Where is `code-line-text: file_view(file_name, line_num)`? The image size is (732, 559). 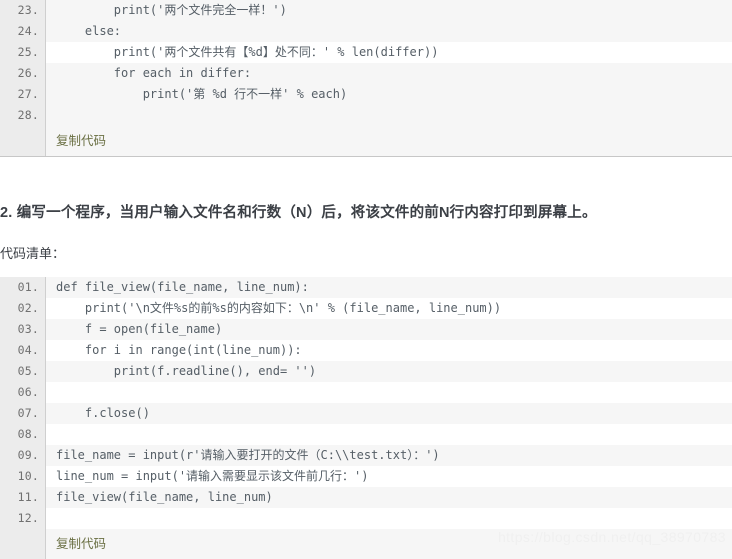
code-line-text: file_view(file_name, line_num) is located at coordinates (389, 497).